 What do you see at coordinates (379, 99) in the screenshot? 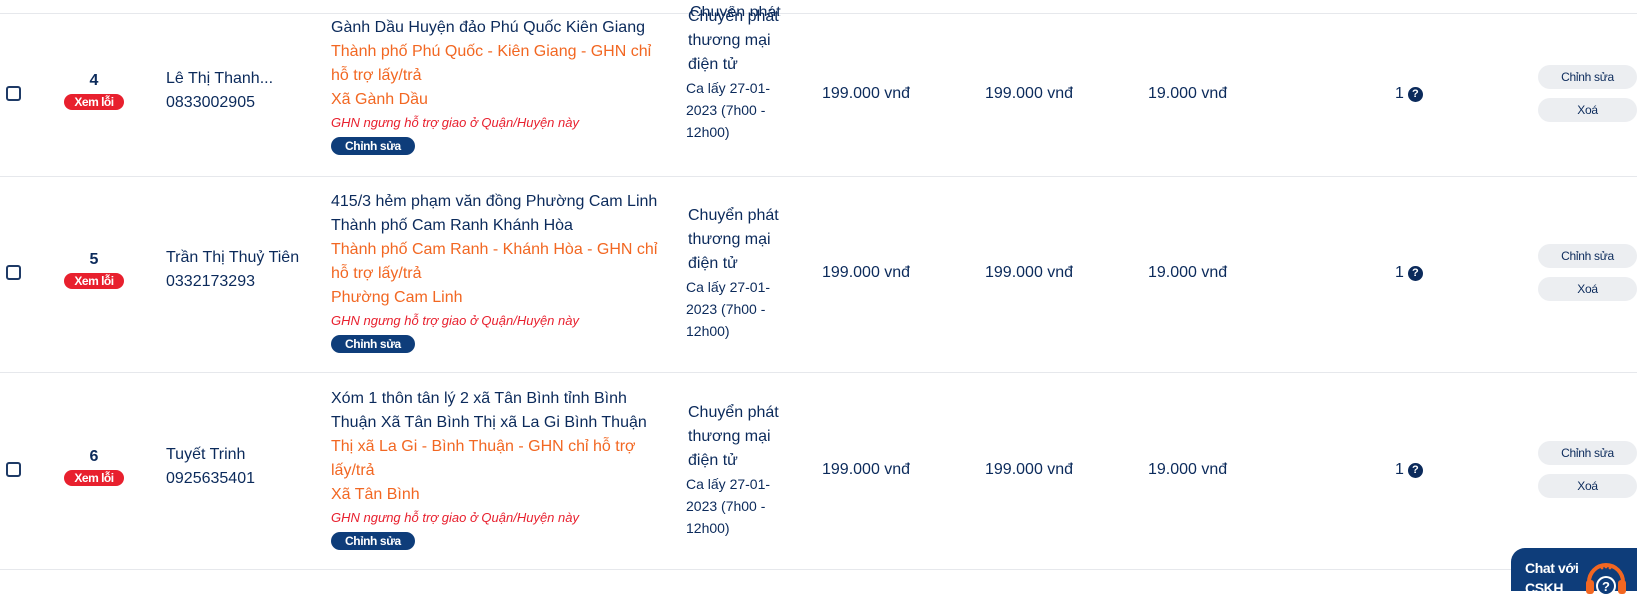
I see `address-area-line: Xã Gành Dầu` at bounding box center [379, 99].